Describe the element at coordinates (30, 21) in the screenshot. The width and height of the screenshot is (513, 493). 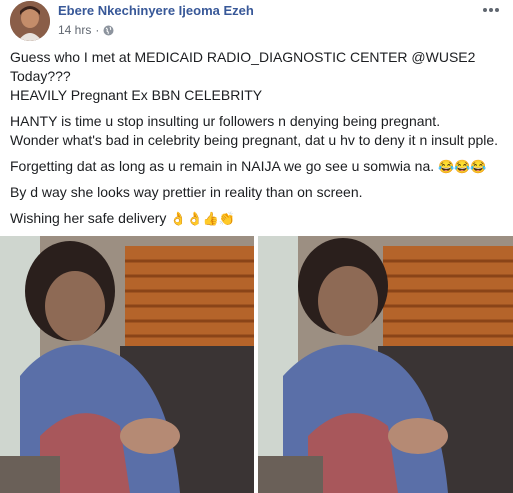
I see `avatar` at that location.